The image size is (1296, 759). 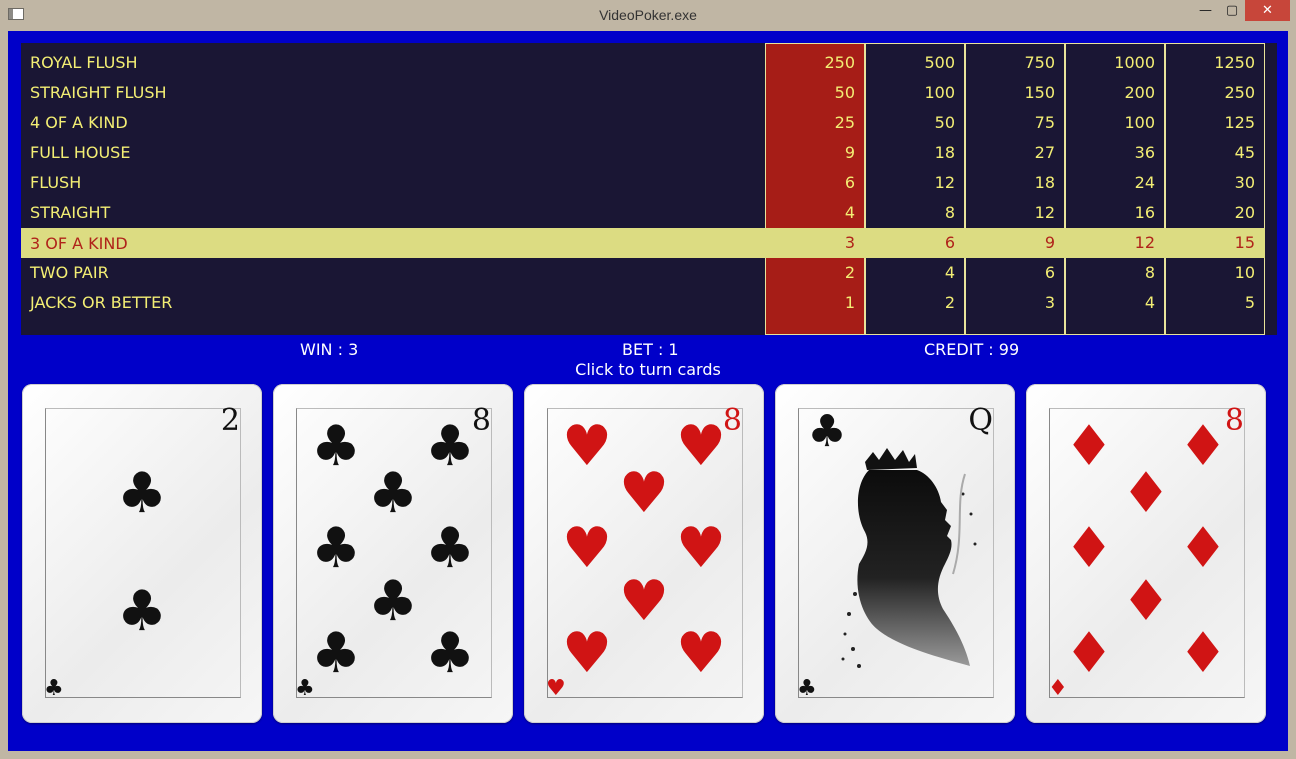 I want to click on paytable-row: JACKS OR BETTER, so click(x=643, y=302).